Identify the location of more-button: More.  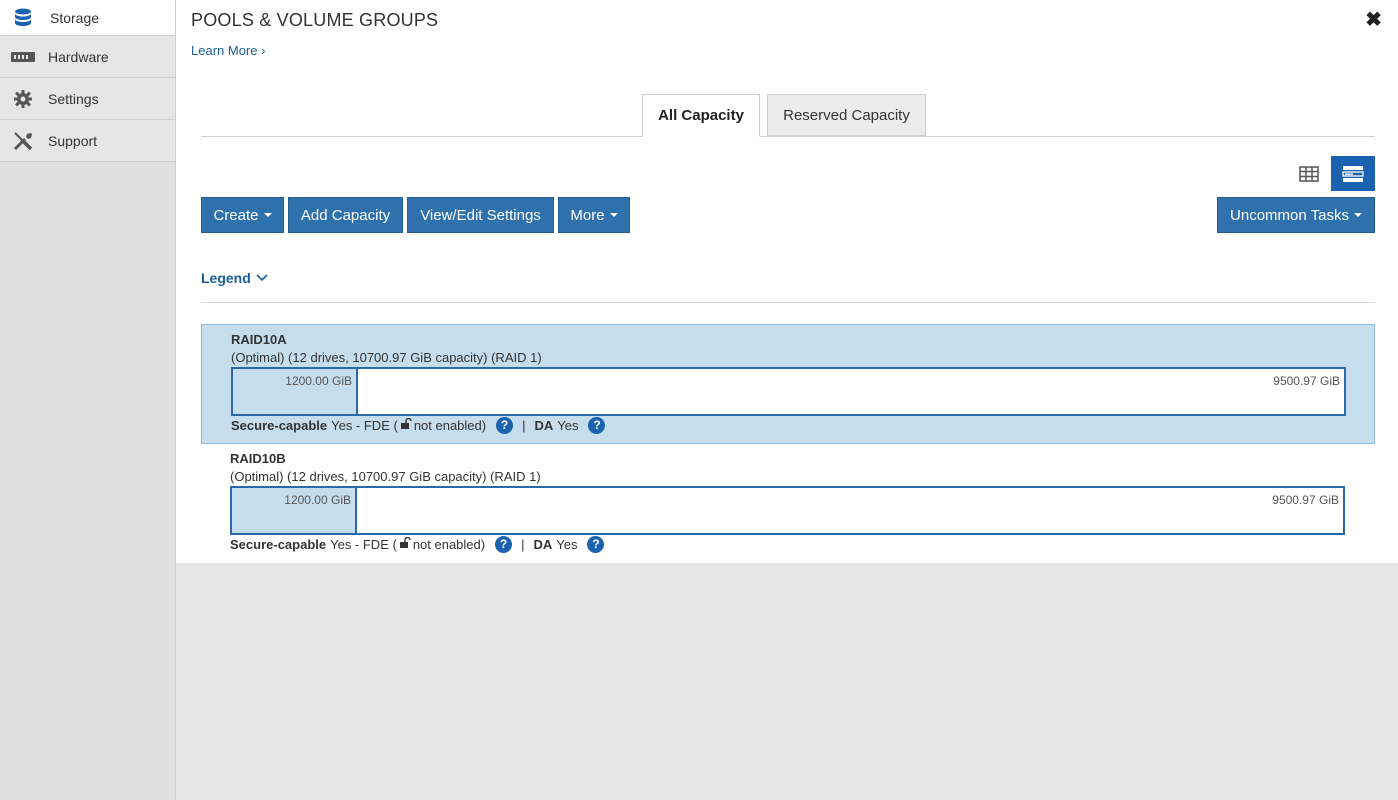
(594, 215).